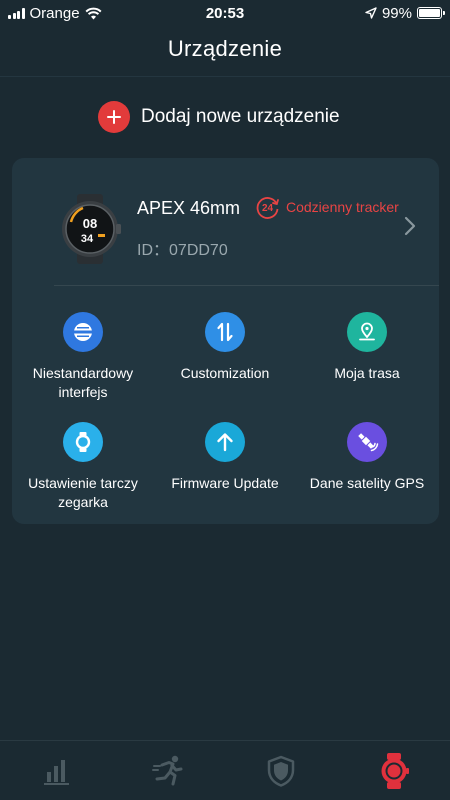 The image size is (450, 800). What do you see at coordinates (225, 76) in the screenshot?
I see `header-divider` at bounding box center [225, 76].